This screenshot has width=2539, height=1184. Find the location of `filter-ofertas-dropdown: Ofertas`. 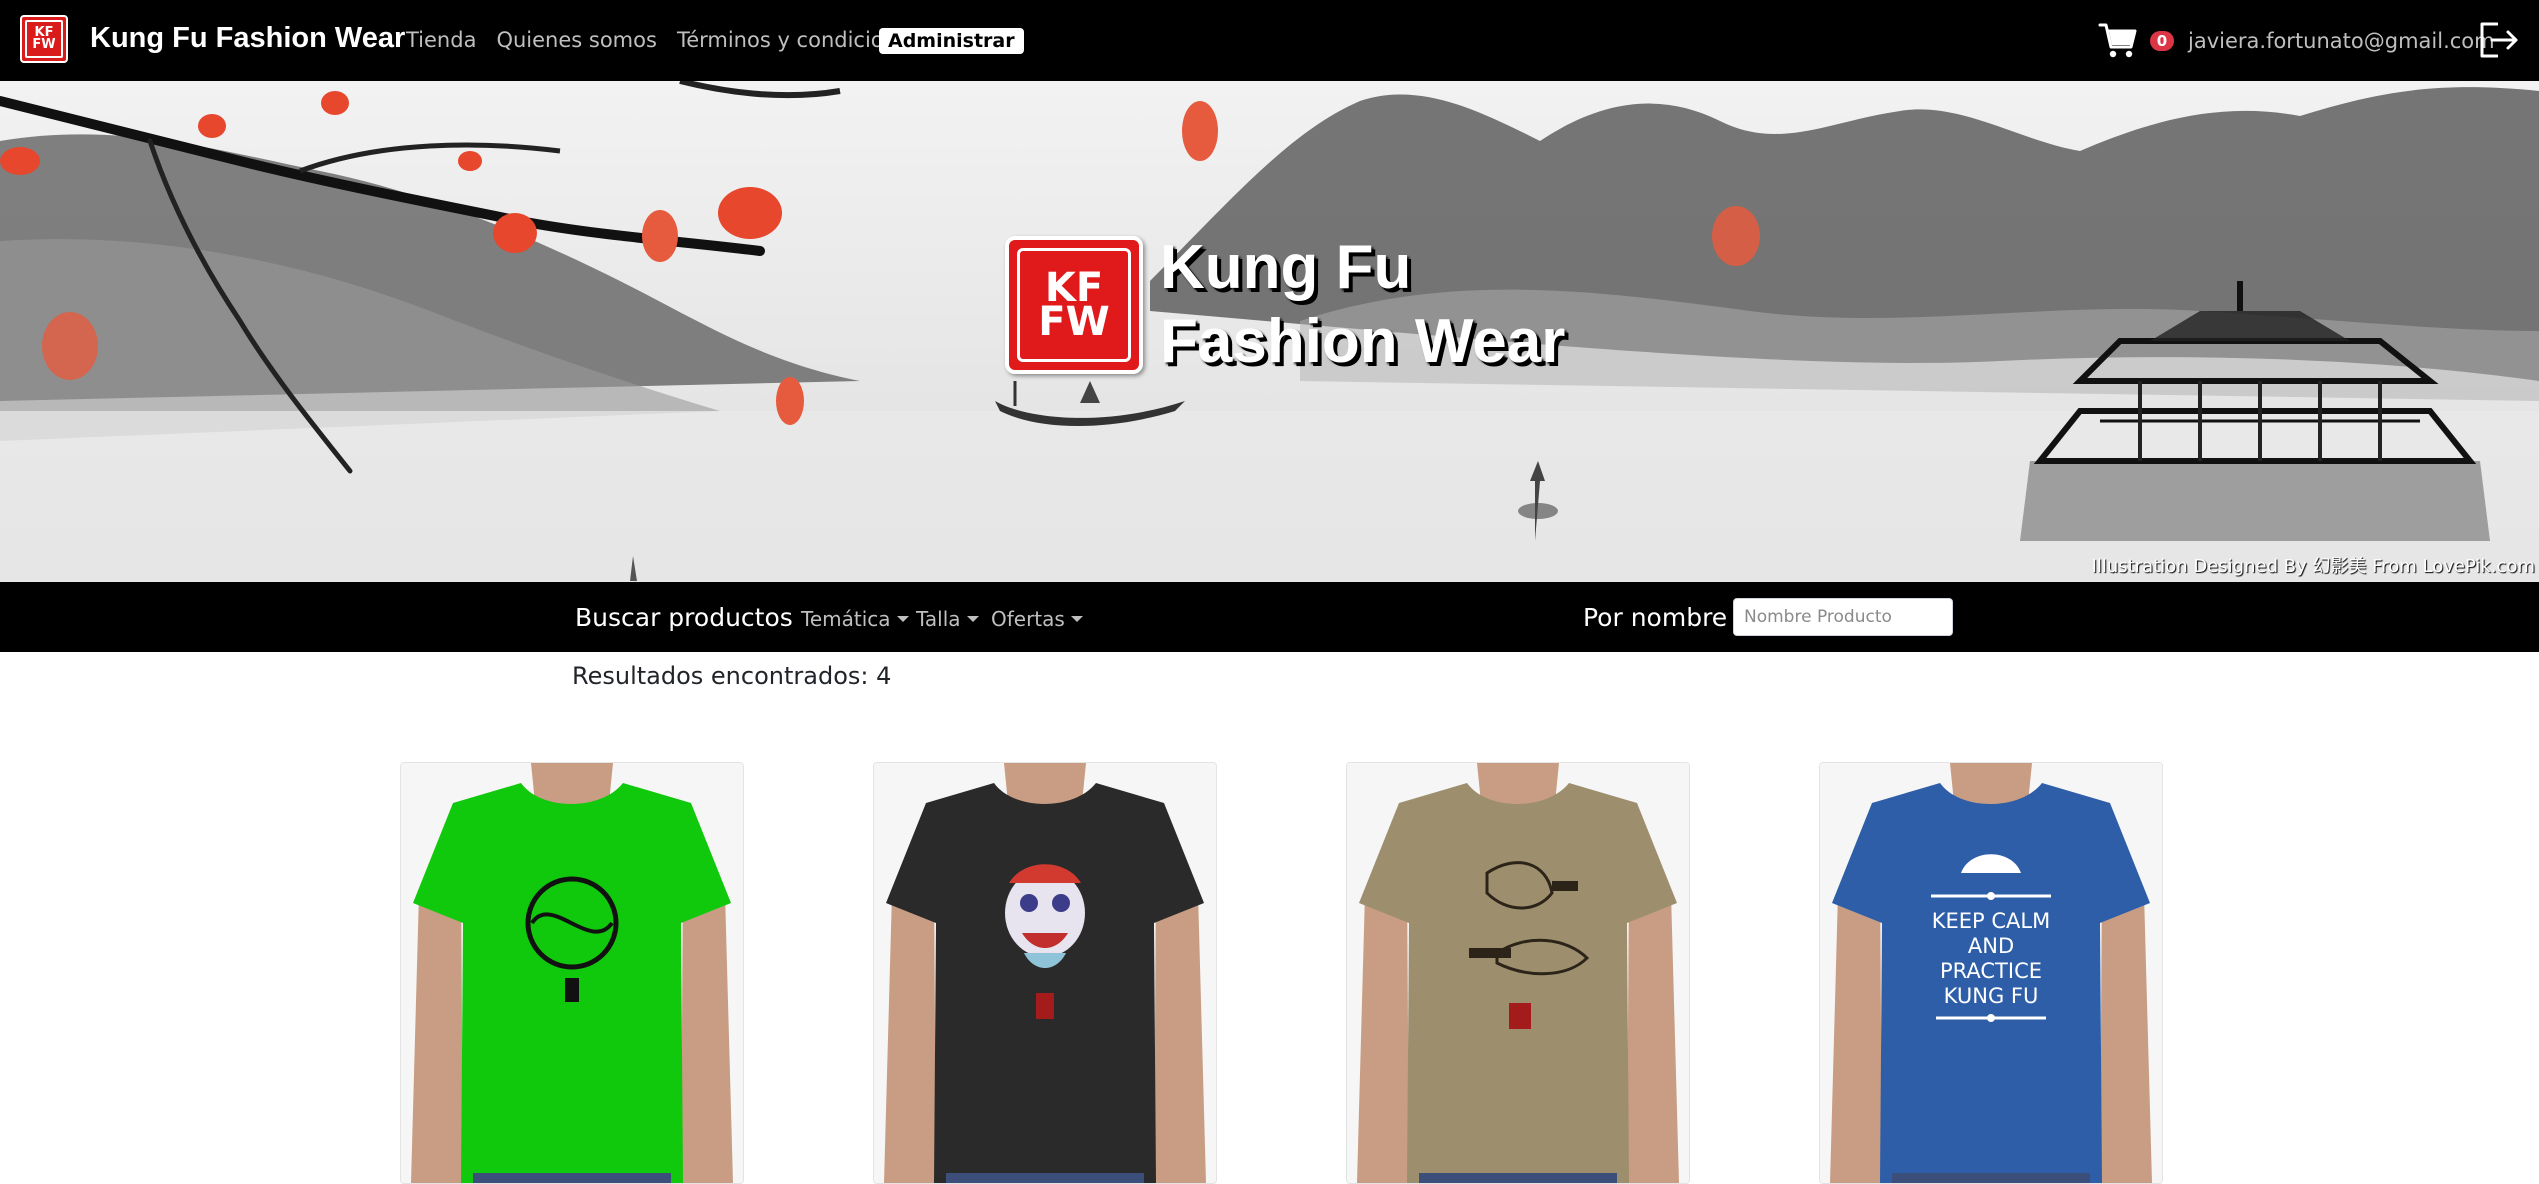

filter-ofertas-dropdown: Ofertas is located at coordinates (1037, 619).